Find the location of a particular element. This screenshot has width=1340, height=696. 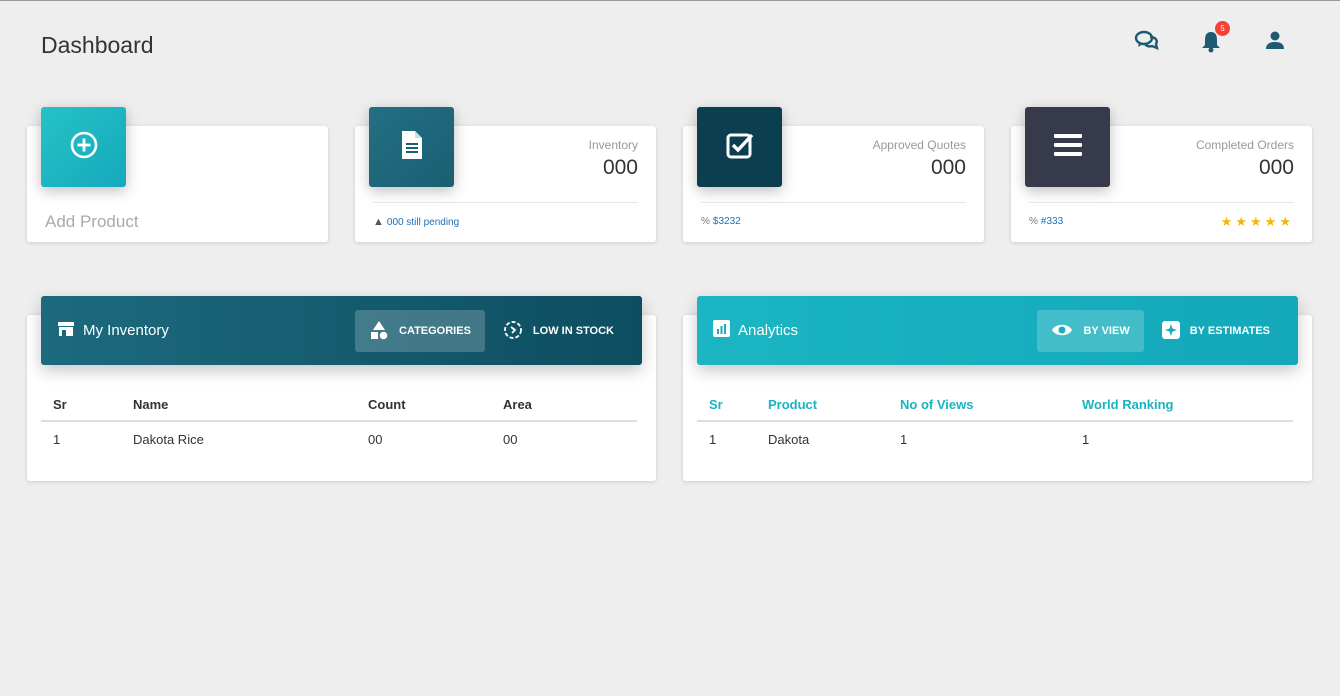

inventory-panel-title: My Inventory is located at coordinates (113, 331).